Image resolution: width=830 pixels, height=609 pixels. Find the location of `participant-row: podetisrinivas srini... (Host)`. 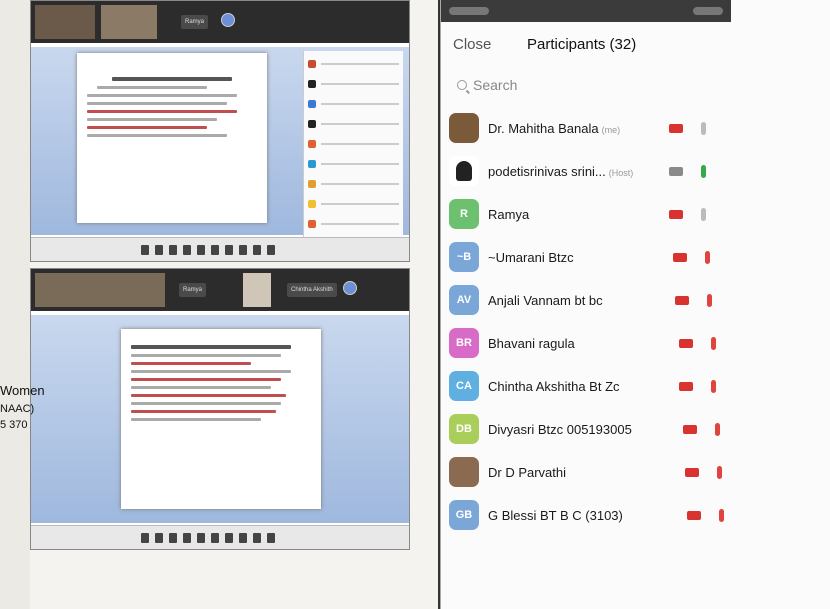

participant-row: podetisrinivas srini... (Host) is located at coordinates (631, 171).